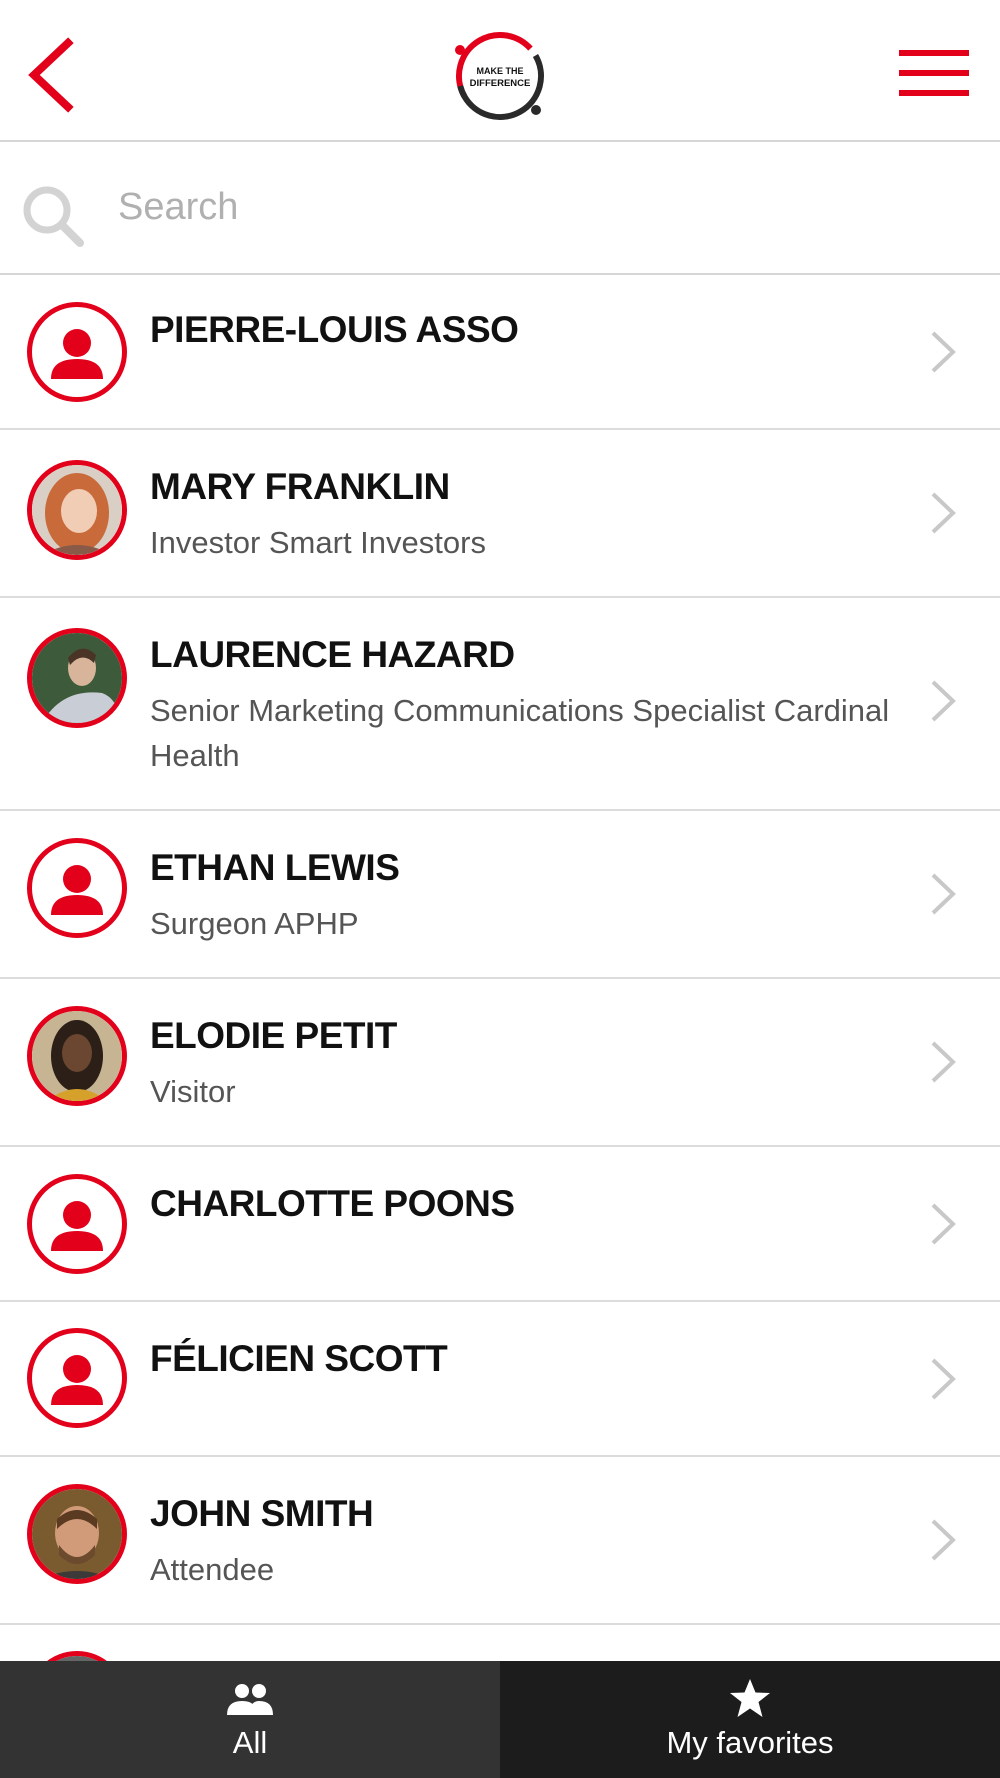  Describe the element at coordinates (273, 1035) in the screenshot. I see `attendee-name: ELODIE PETIT` at that location.